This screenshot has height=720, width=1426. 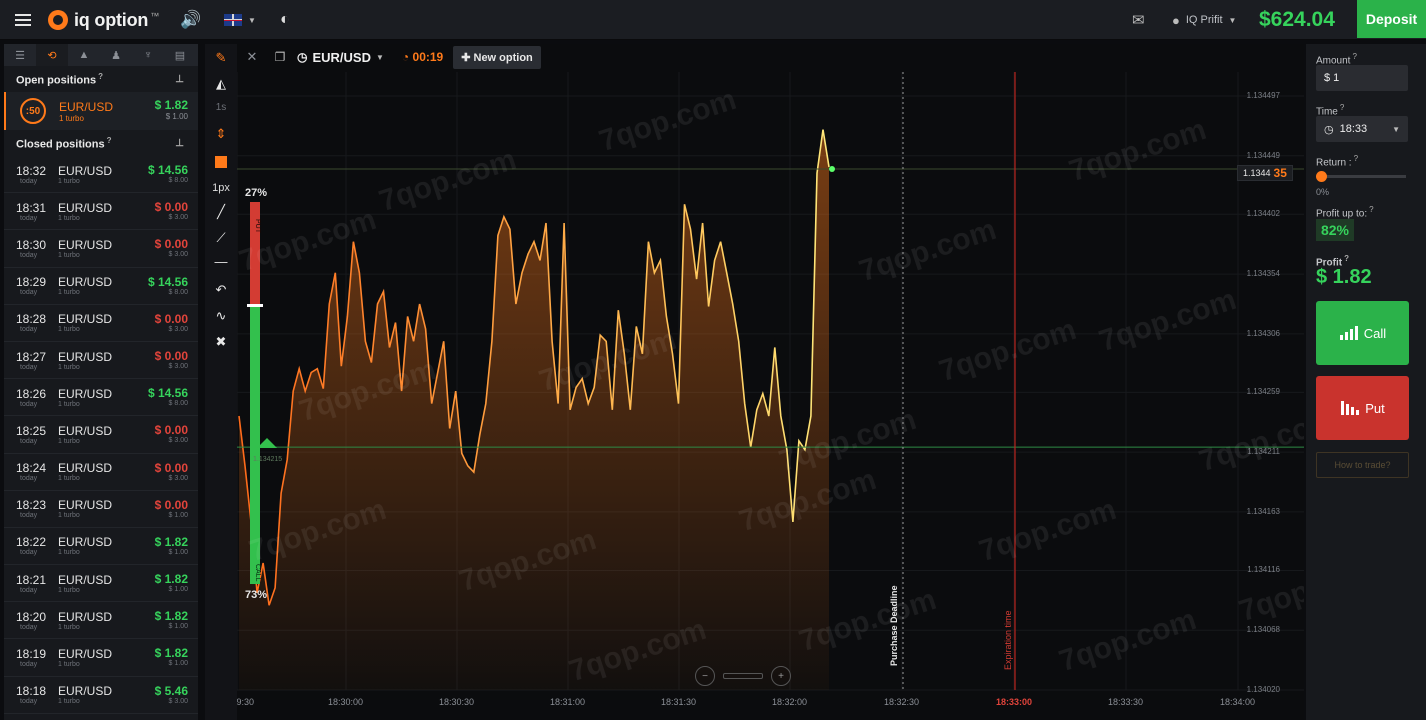 What do you see at coordinates (103, 20) in the screenshot?
I see `logo: iq option ™` at bounding box center [103, 20].